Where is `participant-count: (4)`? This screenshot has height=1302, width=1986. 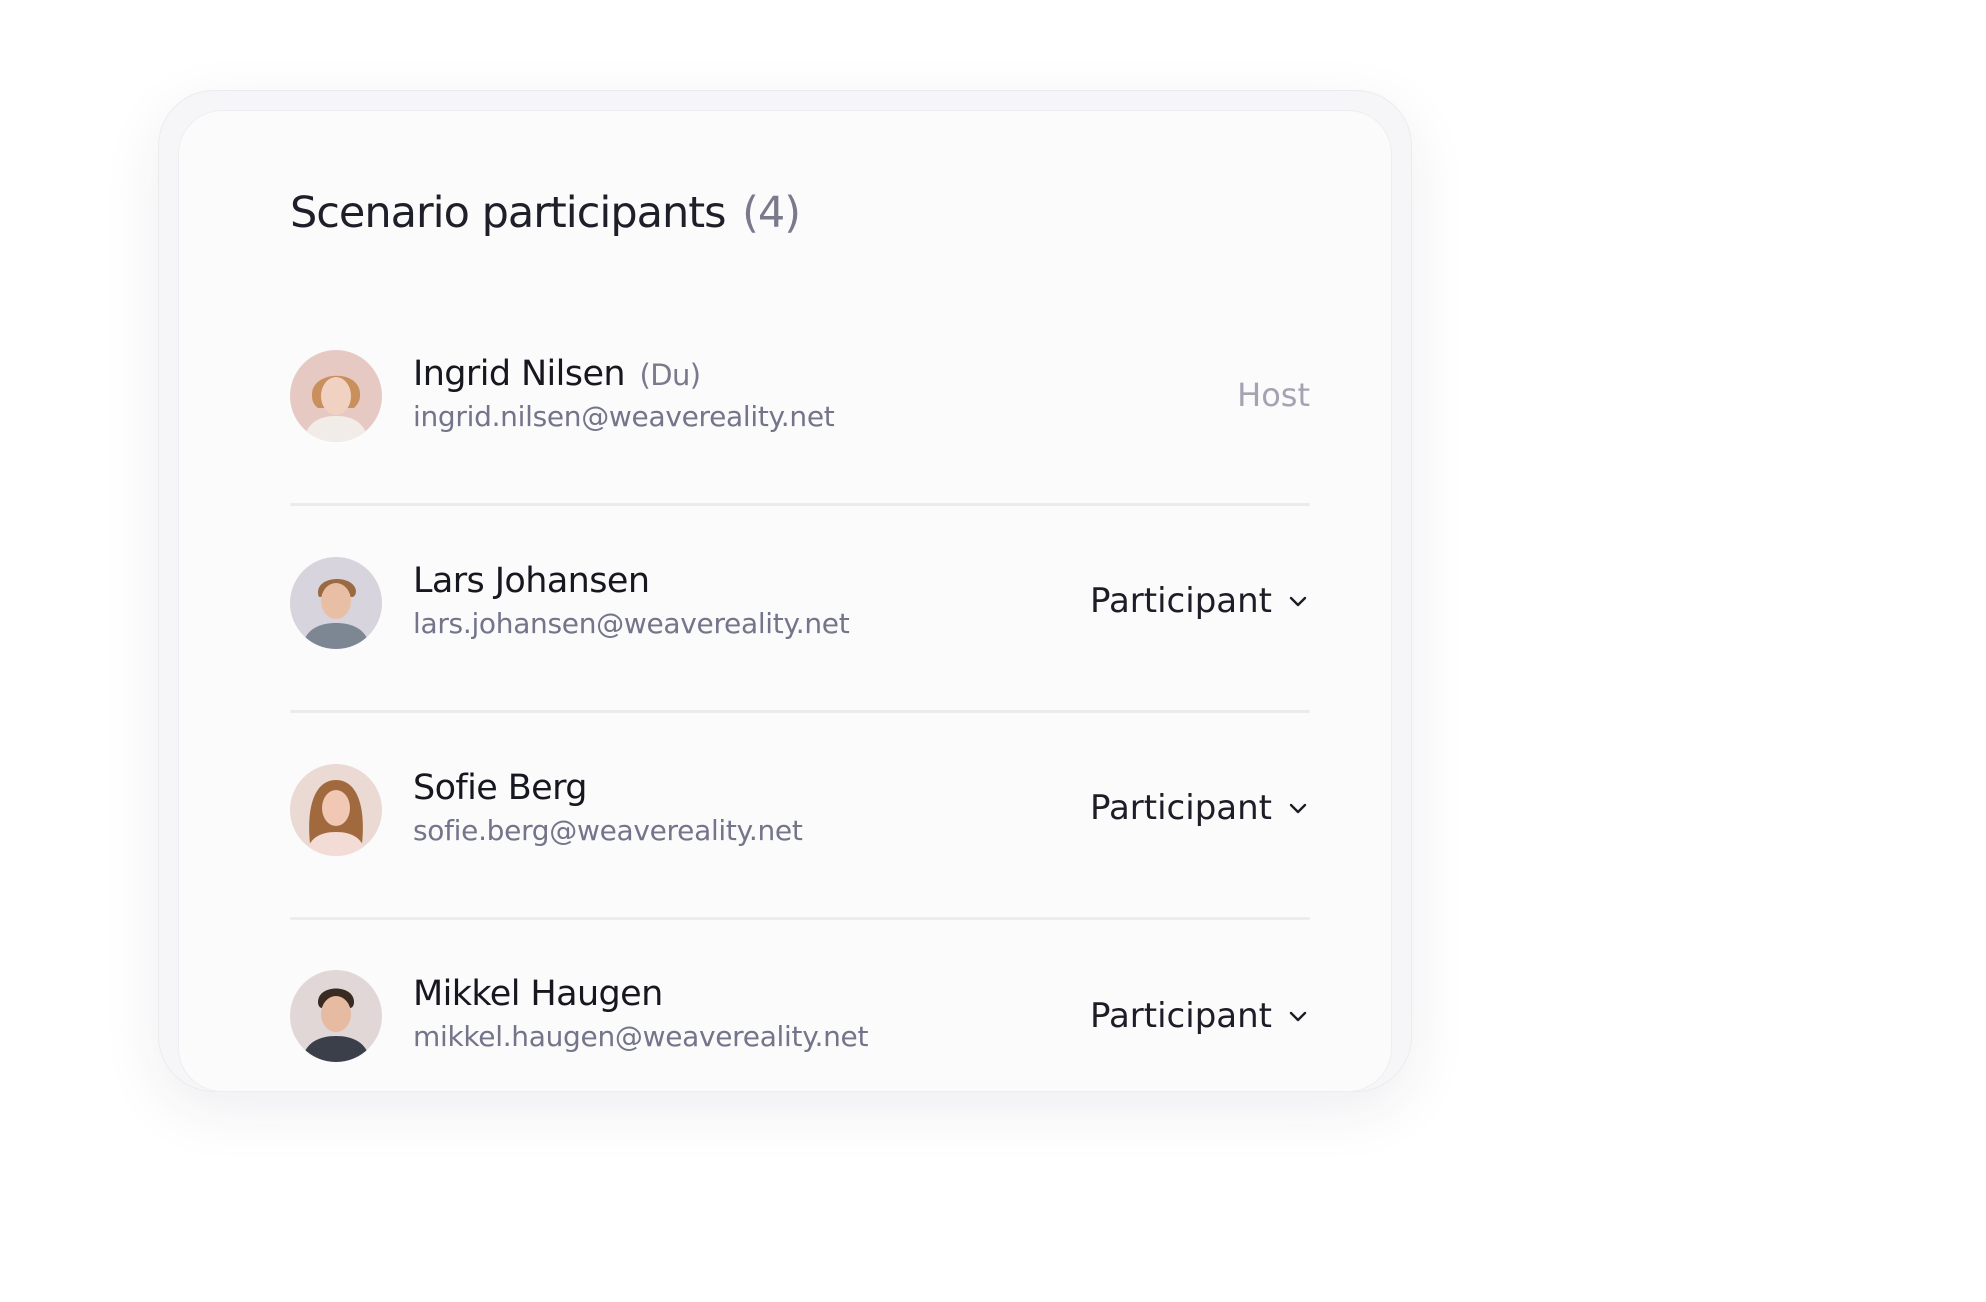
participant-count: (4) is located at coordinates (771, 213).